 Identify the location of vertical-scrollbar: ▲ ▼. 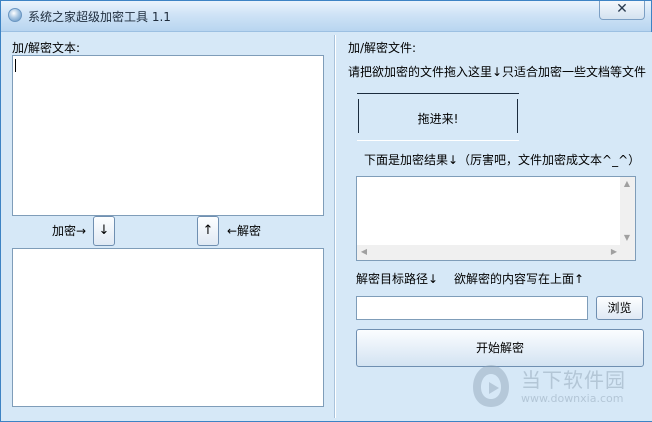
(627, 211).